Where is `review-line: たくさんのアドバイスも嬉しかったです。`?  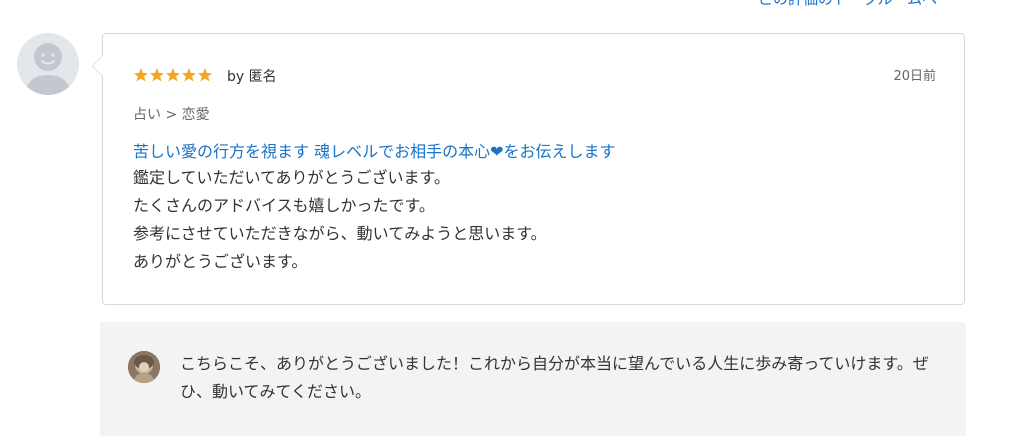
review-line: たくさんのアドバイスも嬉しかったです。 is located at coordinates (284, 205).